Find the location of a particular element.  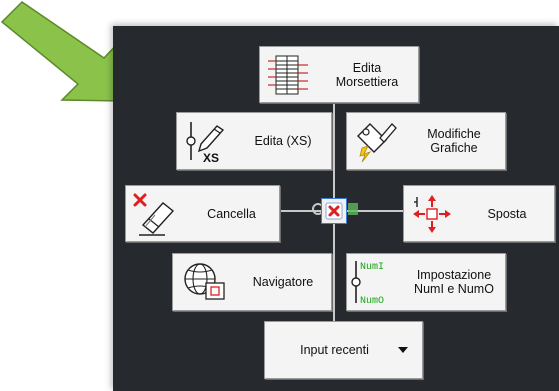

sposta-label: Sposta is located at coordinates (507, 213).